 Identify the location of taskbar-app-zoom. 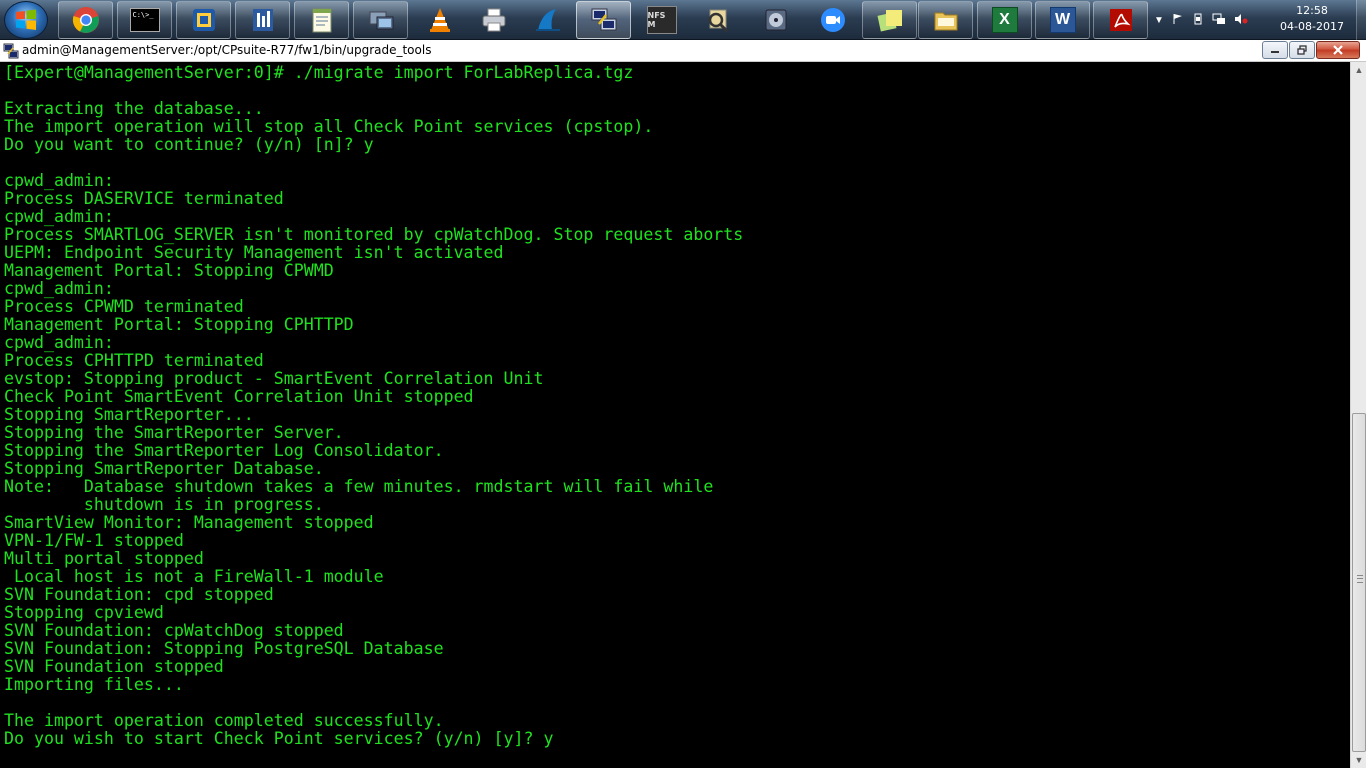
(832, 20).